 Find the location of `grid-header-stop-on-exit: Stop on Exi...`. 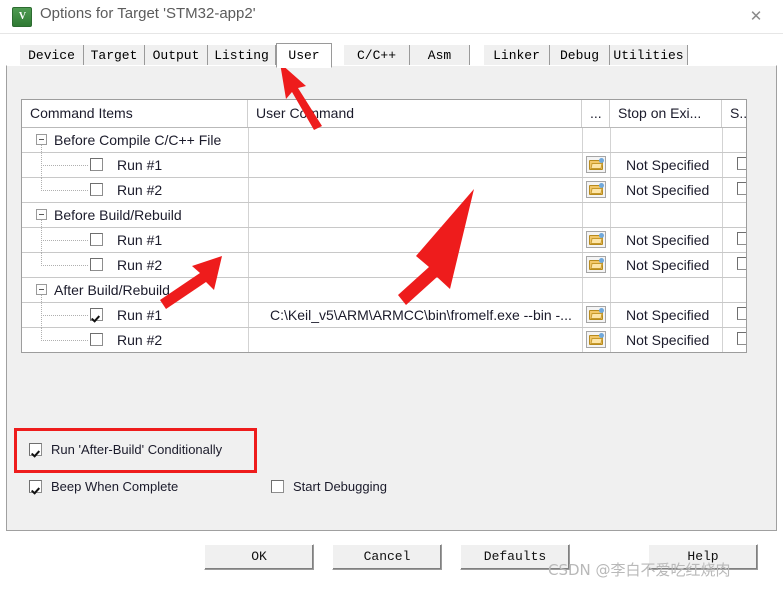

grid-header-stop-on-exit: Stop on Exi... is located at coordinates (666, 113).